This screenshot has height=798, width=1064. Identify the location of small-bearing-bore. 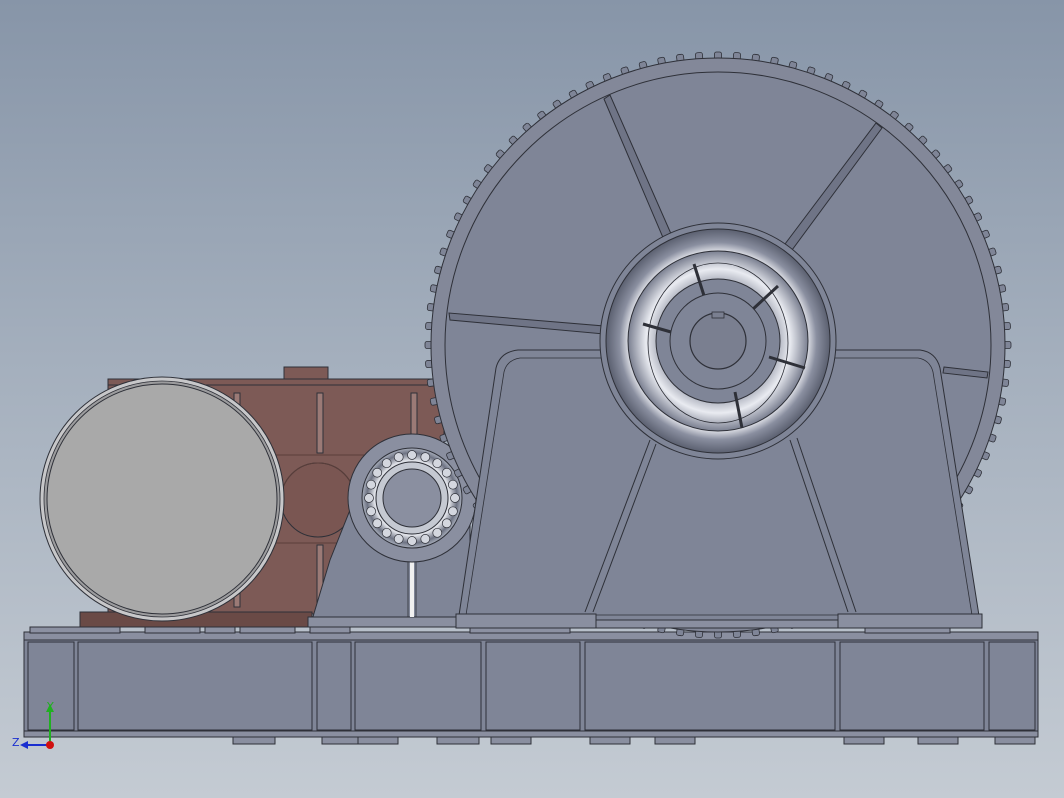
(412, 498).